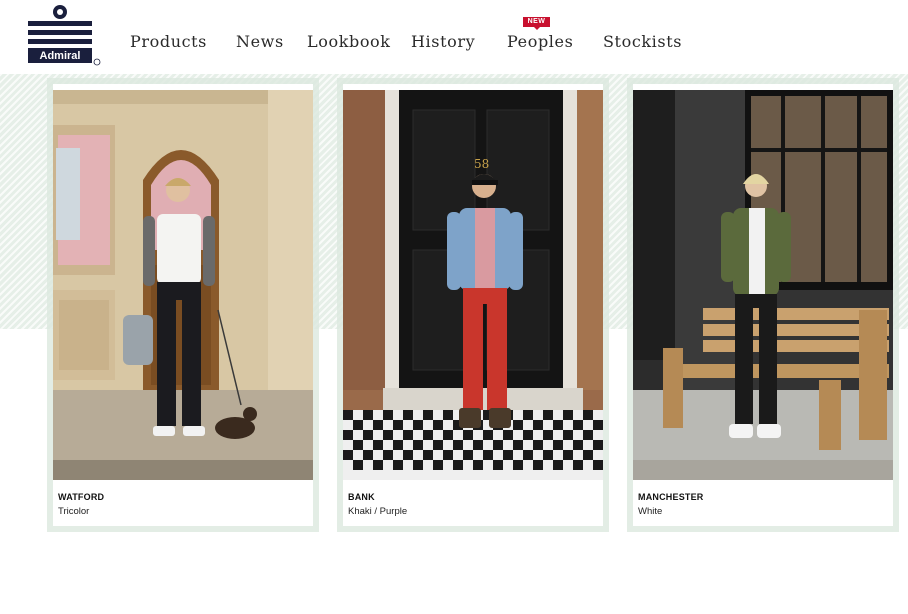 This screenshot has height=614, width=908. I want to click on card-name: BANK, so click(361, 497).